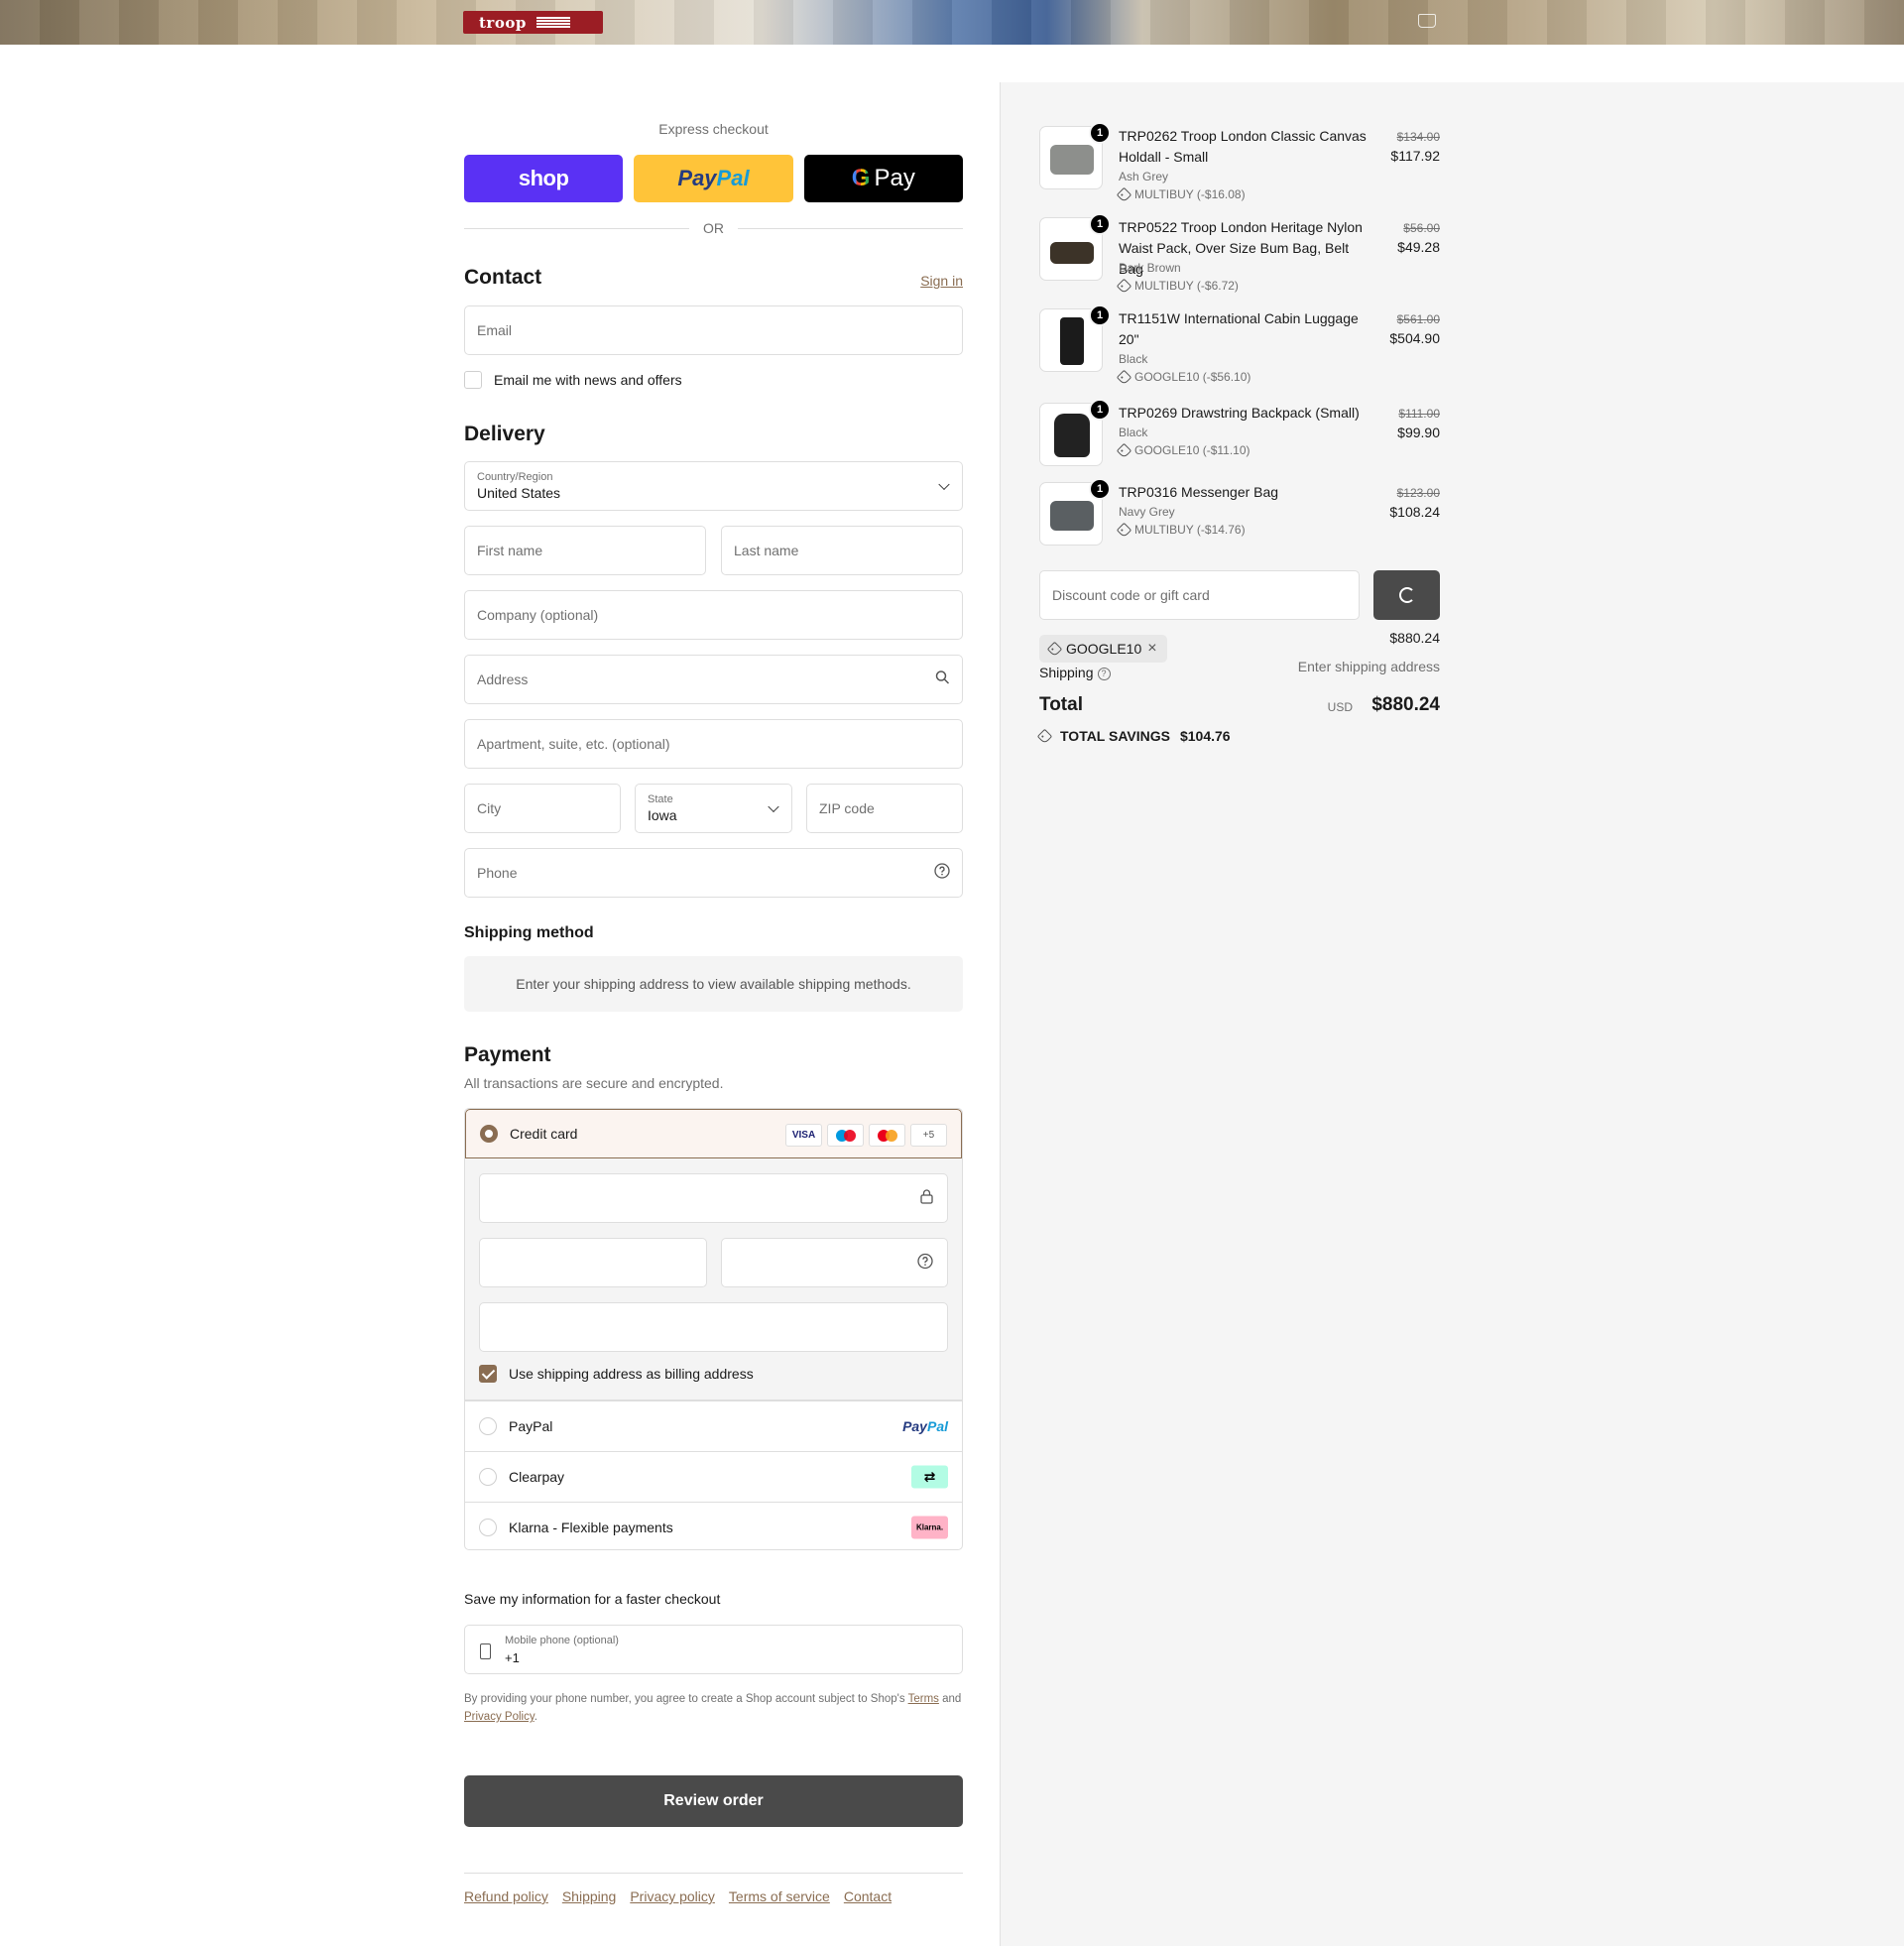  What do you see at coordinates (1414, 512) in the screenshot?
I see `product-price: $108.24` at bounding box center [1414, 512].